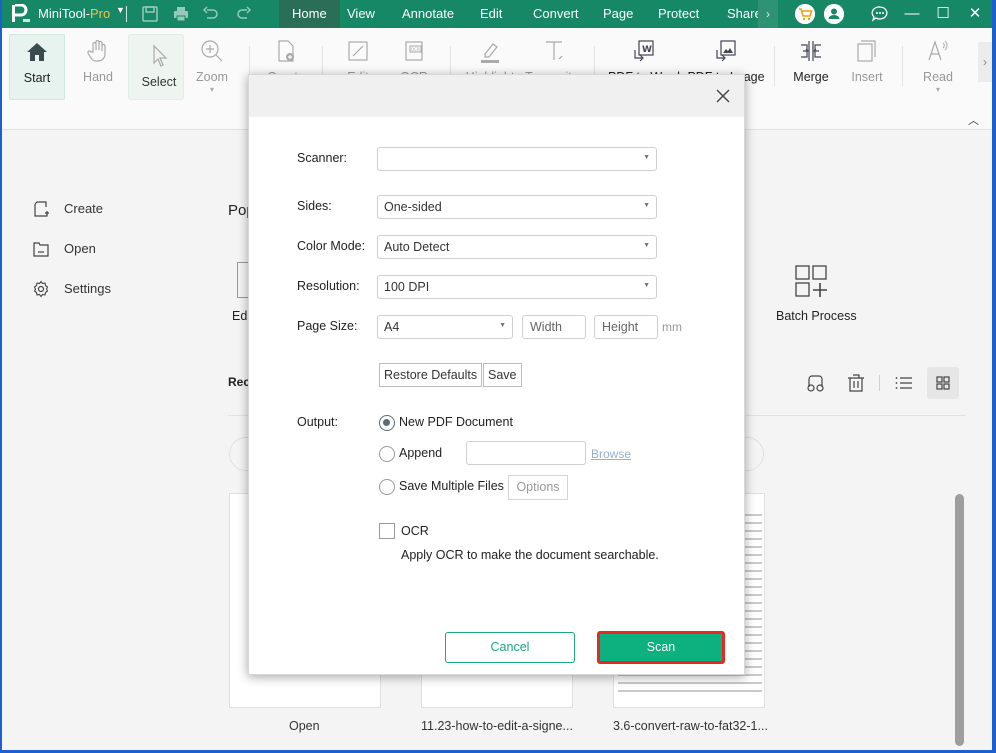 The height and width of the screenshot is (753, 996). I want to click on title-separator, so click(126, 14).